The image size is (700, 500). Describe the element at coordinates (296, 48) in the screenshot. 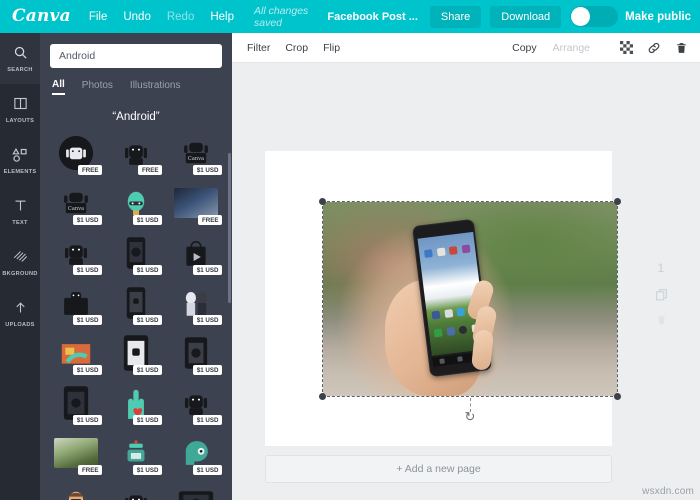

I see `crop-button: Crop` at that location.